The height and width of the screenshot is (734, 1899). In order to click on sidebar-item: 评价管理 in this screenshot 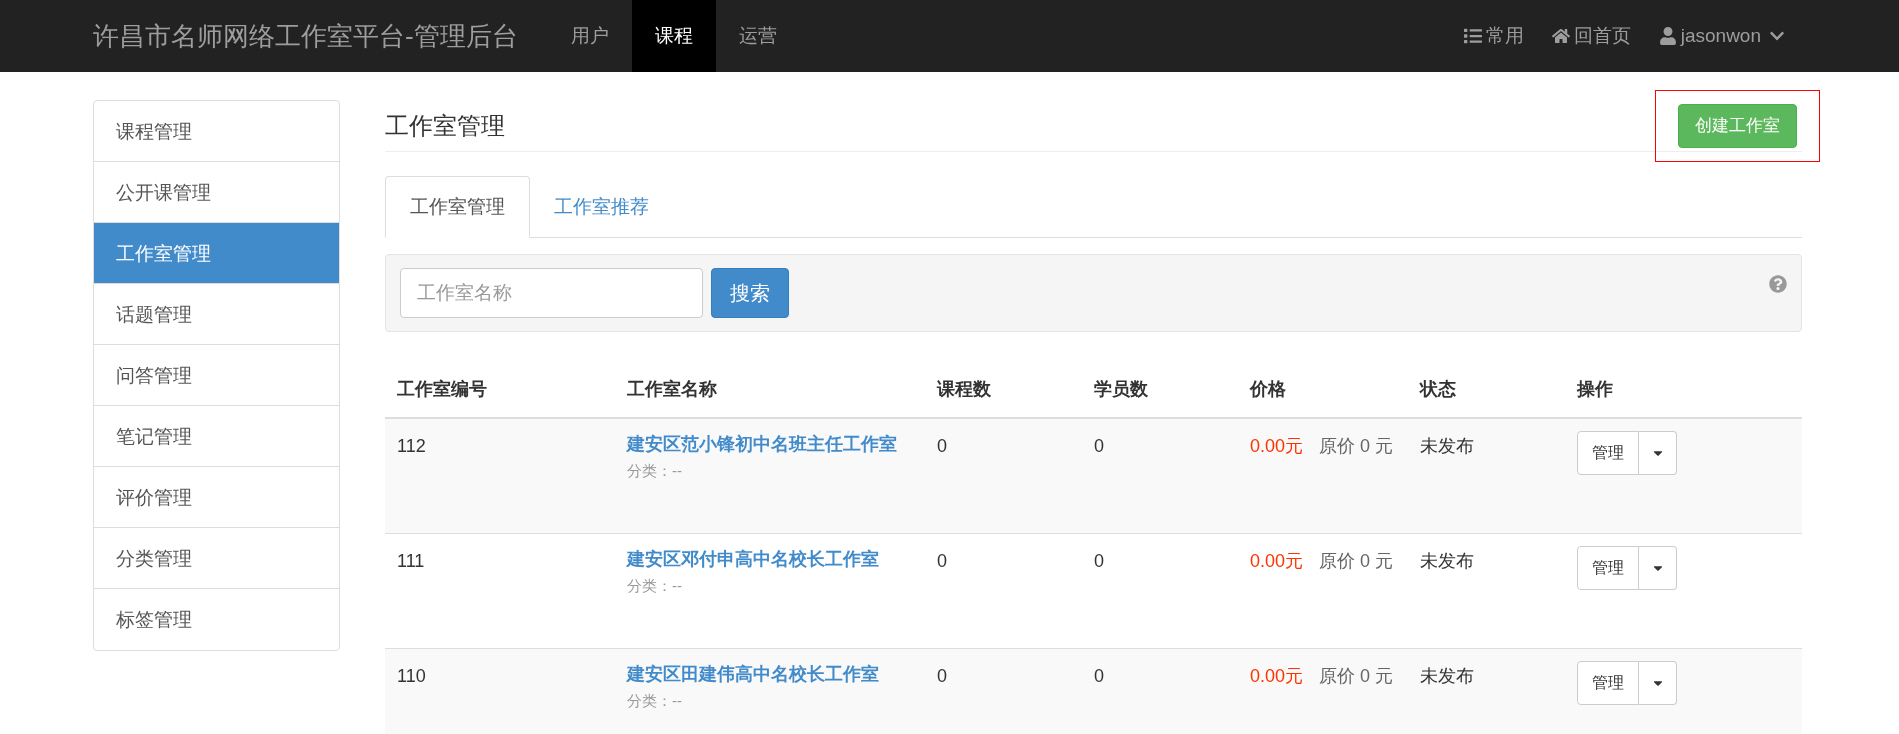, I will do `click(216, 497)`.